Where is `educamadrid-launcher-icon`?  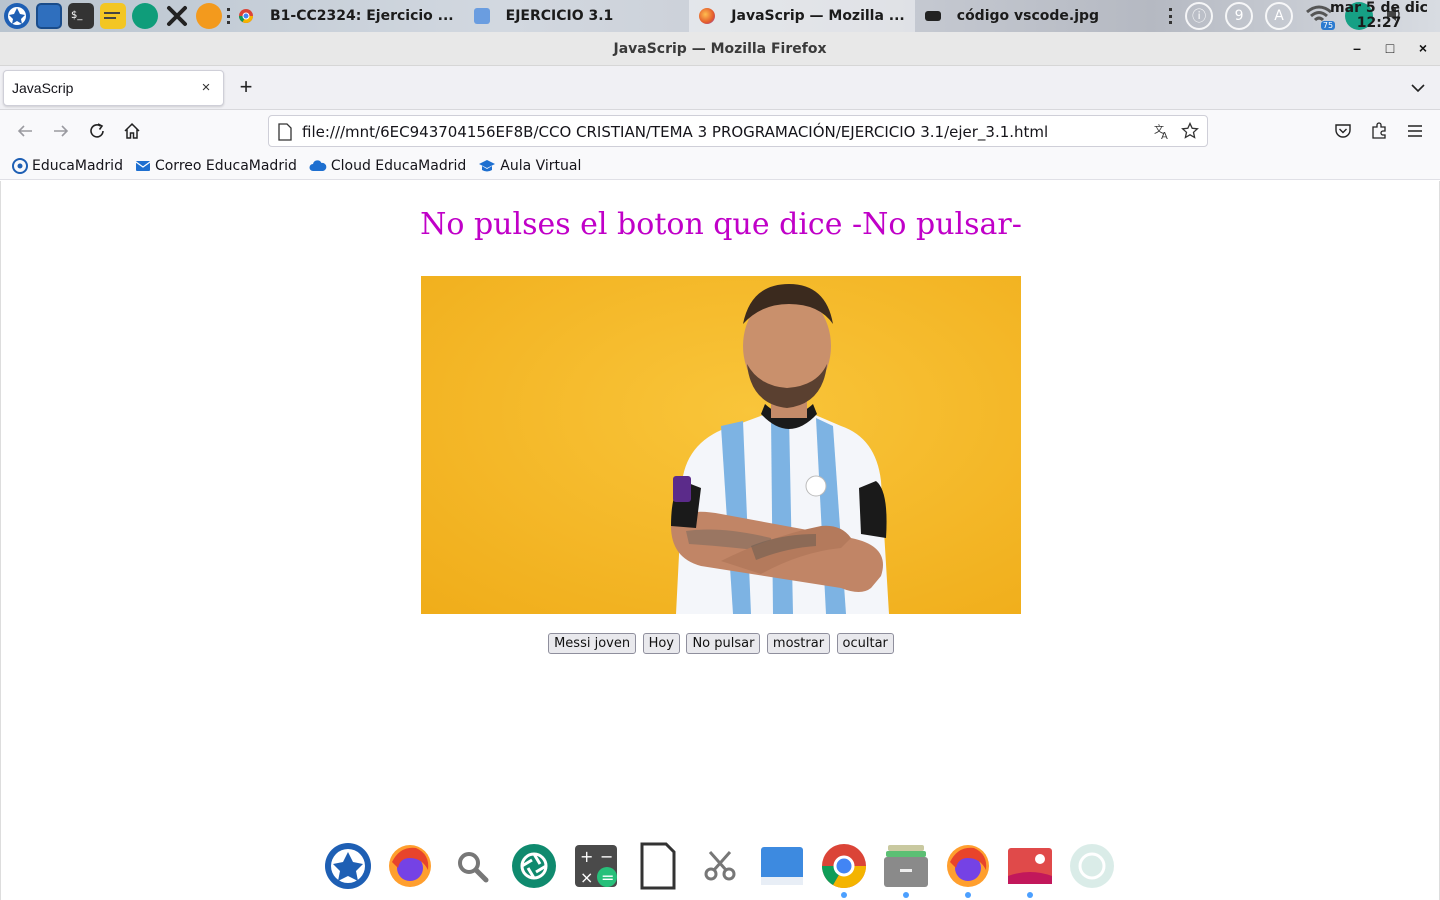
educamadrid-launcher-icon is located at coordinates (17, 16).